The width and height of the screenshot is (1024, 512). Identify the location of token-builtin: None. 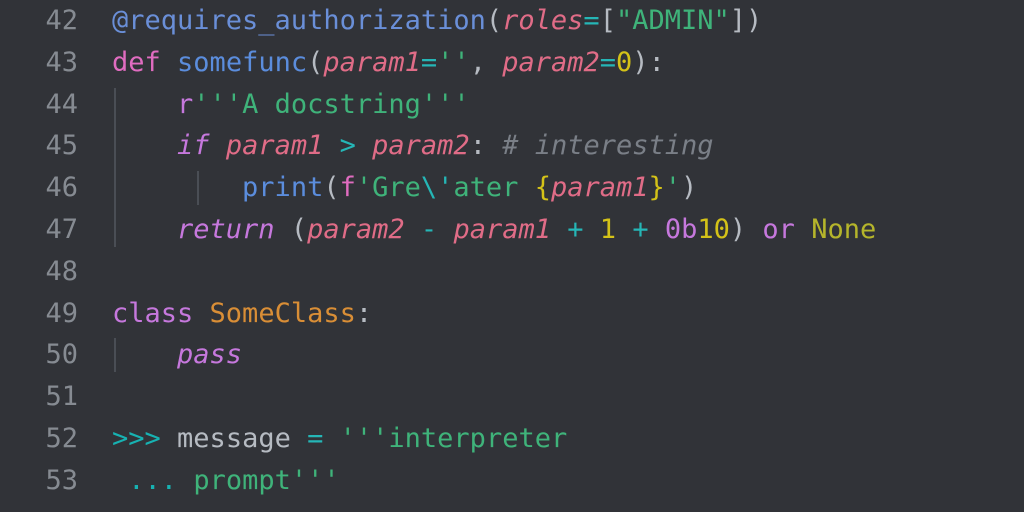
(844, 229).